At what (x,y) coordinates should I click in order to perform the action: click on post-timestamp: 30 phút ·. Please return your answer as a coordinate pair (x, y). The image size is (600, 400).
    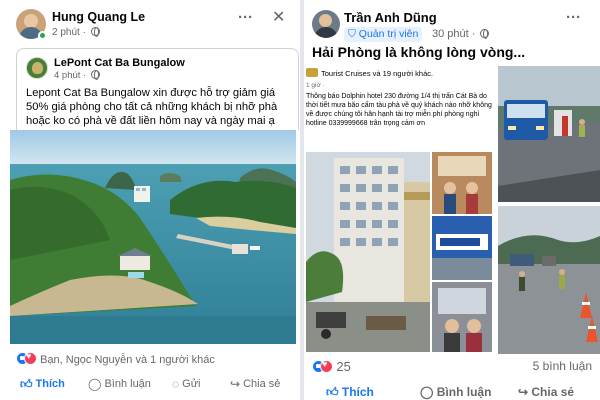
    Looking at the image, I should click on (461, 34).